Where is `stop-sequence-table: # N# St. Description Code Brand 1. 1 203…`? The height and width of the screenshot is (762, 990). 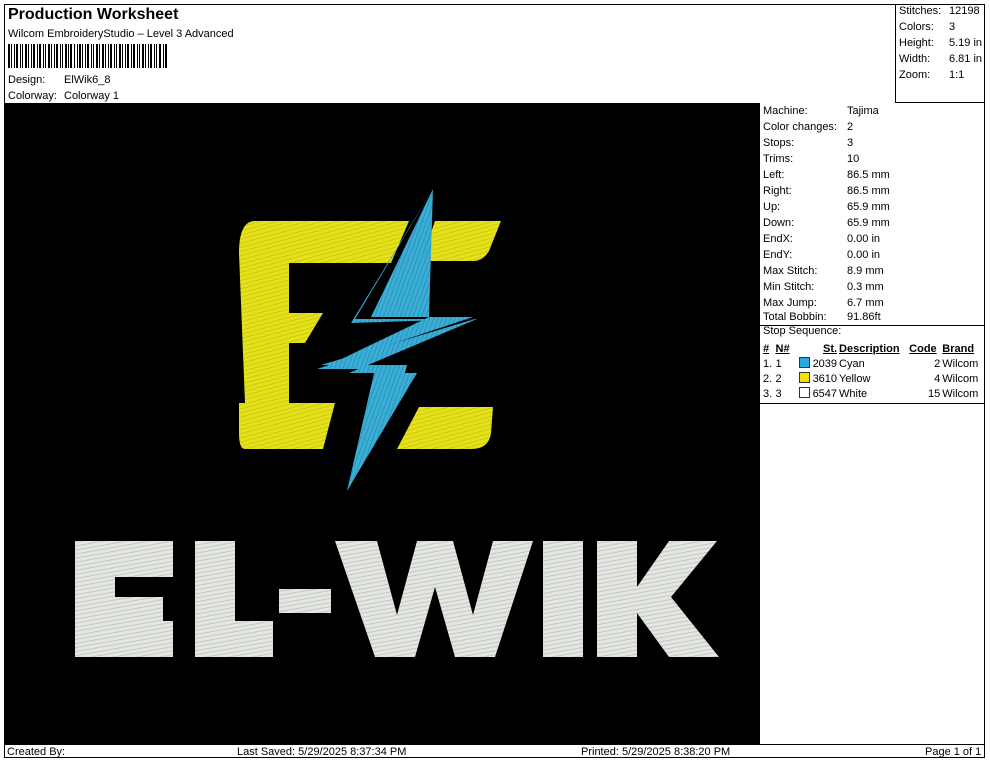
stop-sequence-table: # N# St. Description Code Brand 1. 1 203… is located at coordinates (873, 371).